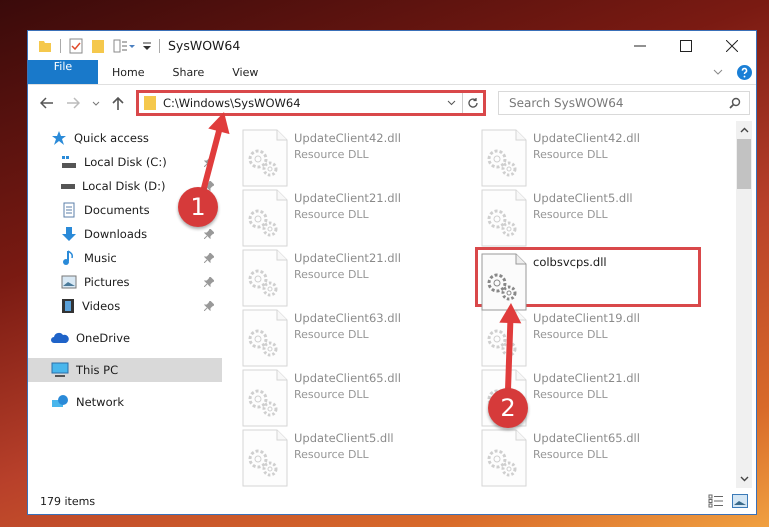 Image resolution: width=769 pixels, height=527 pixels. What do you see at coordinates (96, 103) in the screenshot?
I see `recent-locations-icon` at bounding box center [96, 103].